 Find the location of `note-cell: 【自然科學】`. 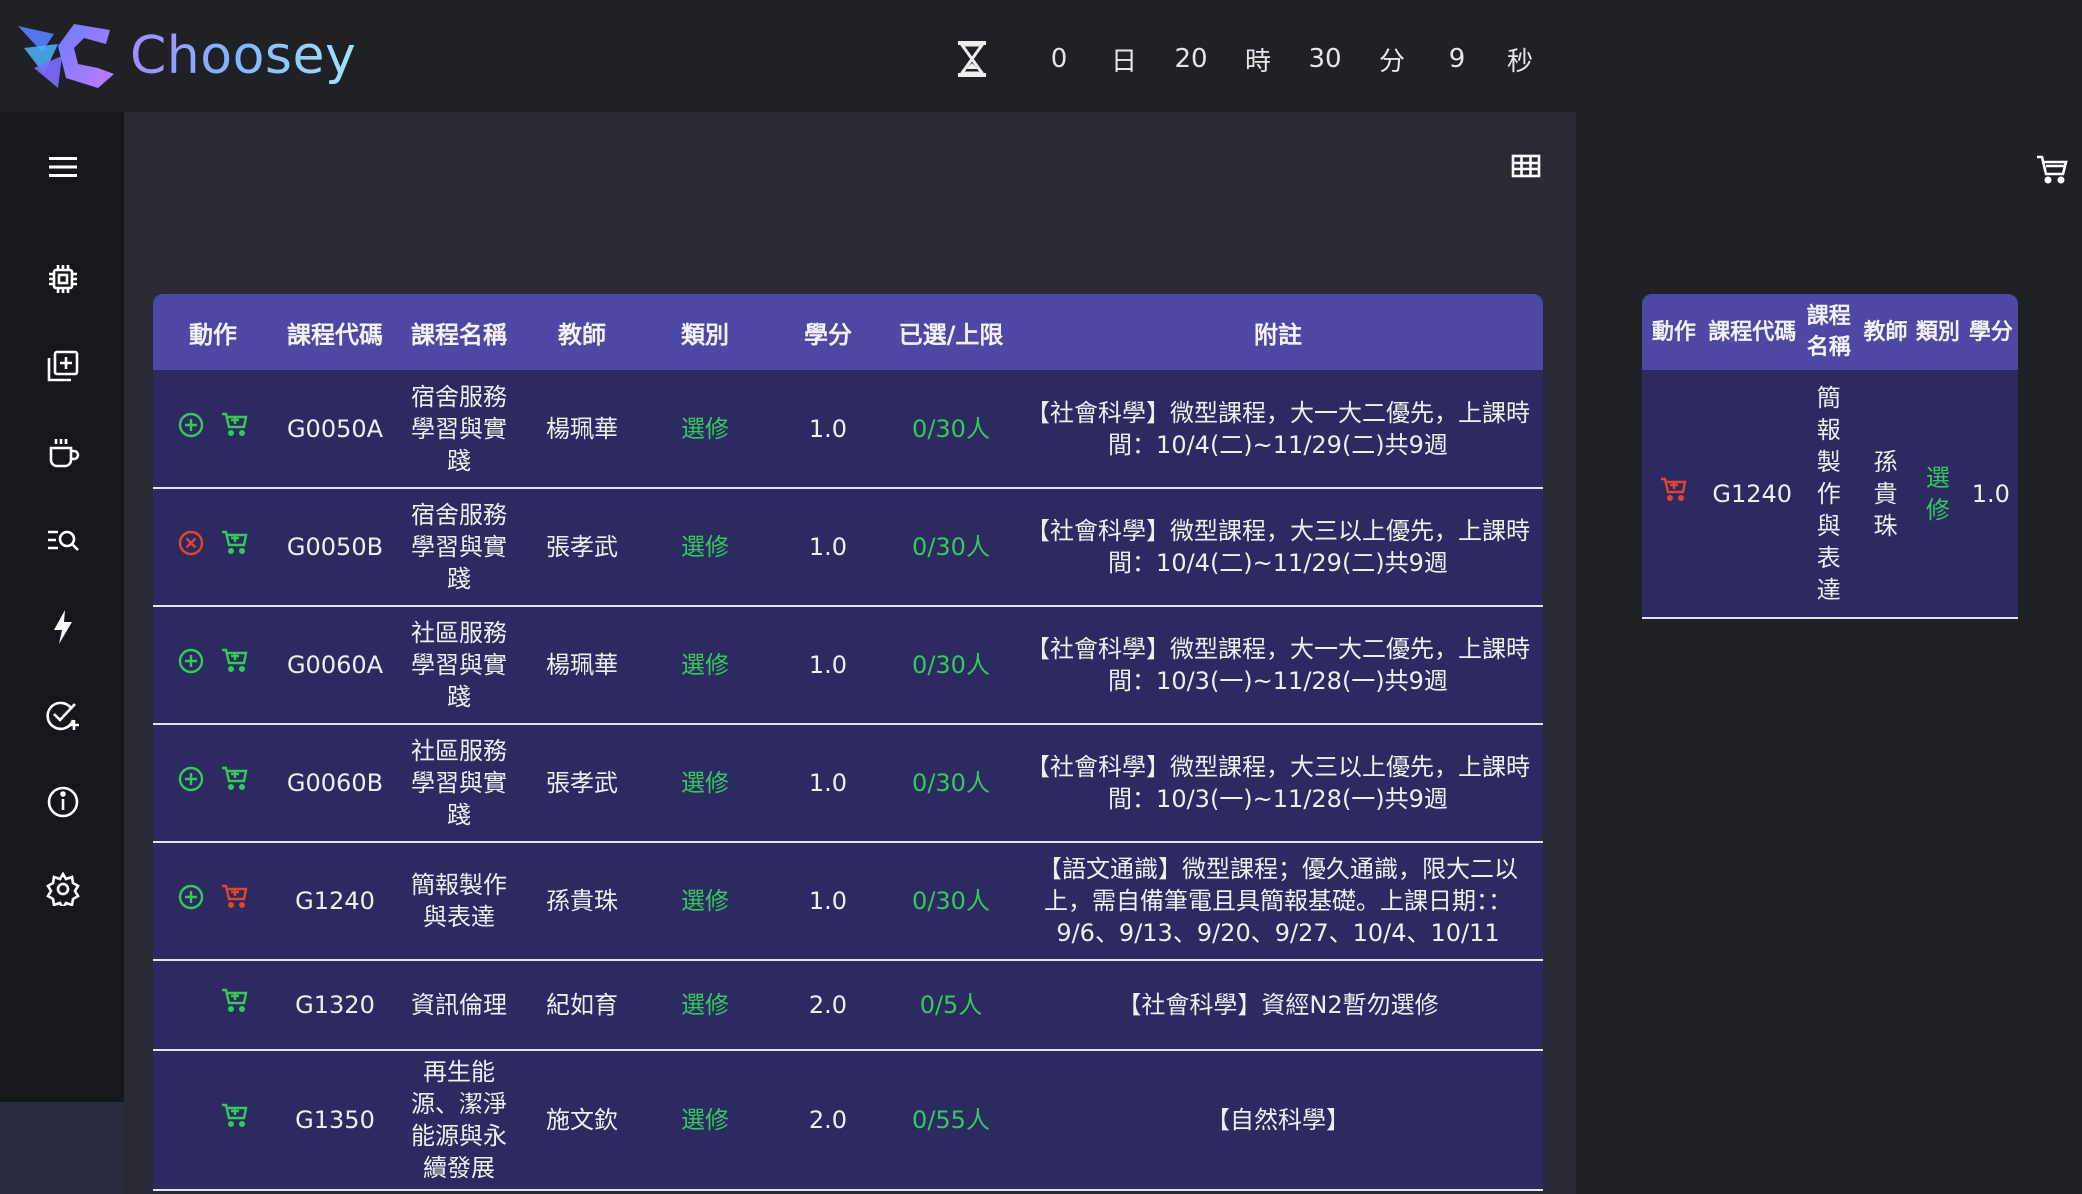

note-cell: 【自然科學】 is located at coordinates (1278, 1120).